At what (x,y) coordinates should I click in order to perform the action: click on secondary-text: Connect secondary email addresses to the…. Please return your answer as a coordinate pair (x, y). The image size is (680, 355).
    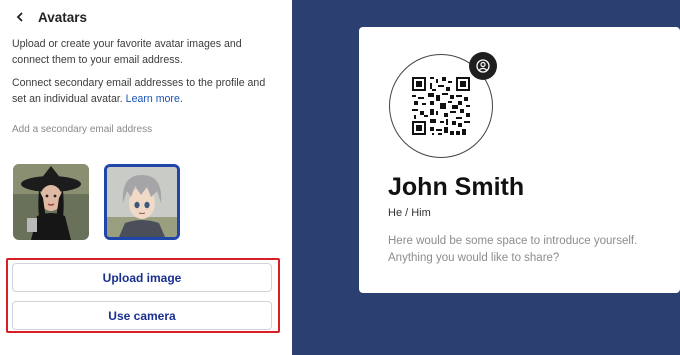
    Looking at the image, I should click on (146, 91).